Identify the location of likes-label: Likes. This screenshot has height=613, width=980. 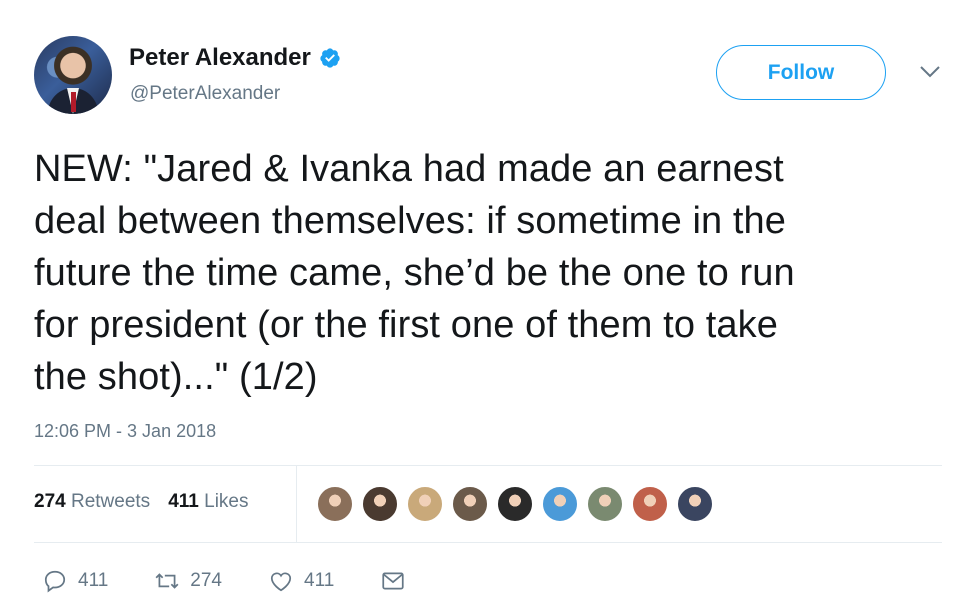
(226, 501).